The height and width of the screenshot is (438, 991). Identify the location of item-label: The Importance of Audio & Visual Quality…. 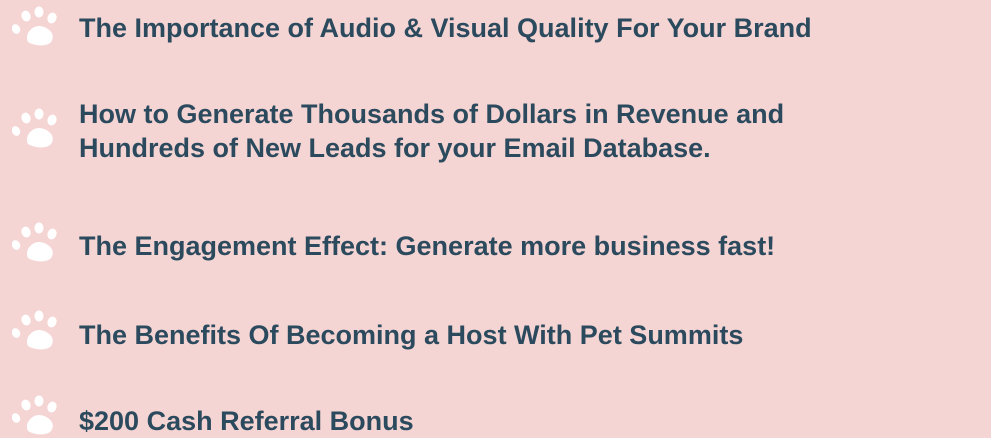
(445, 28).